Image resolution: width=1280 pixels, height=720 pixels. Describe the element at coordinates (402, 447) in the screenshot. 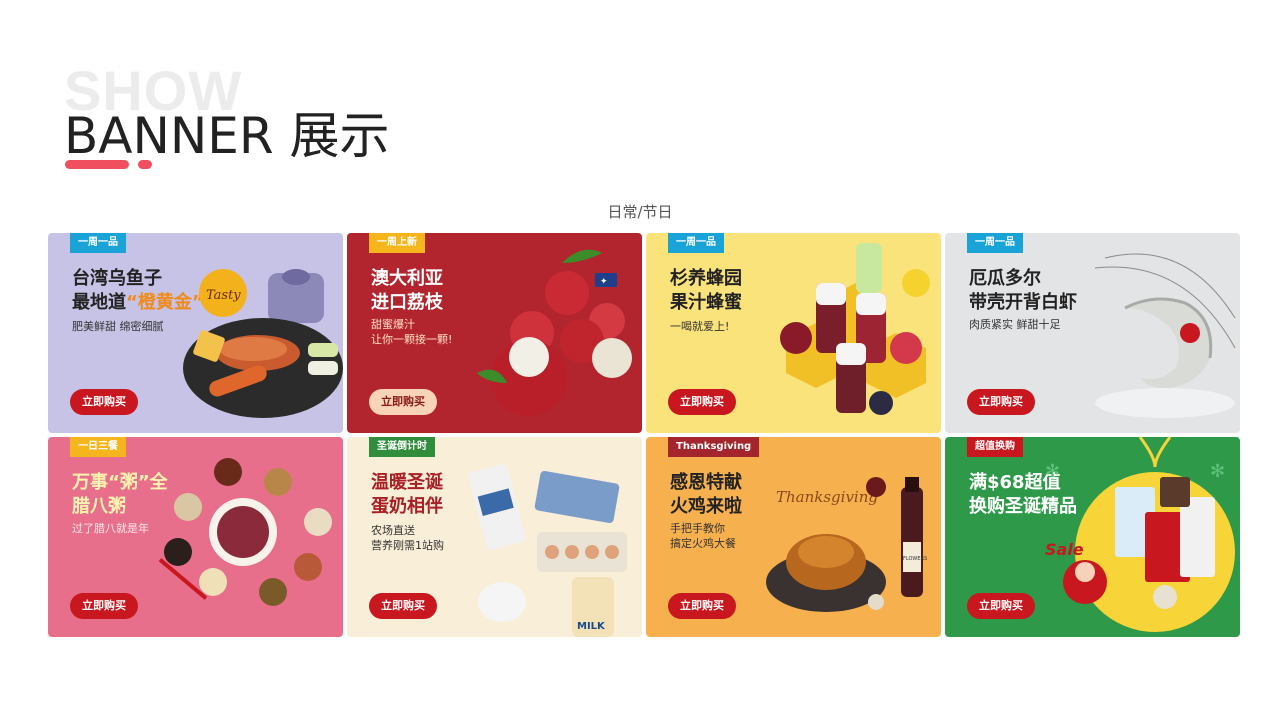

I see `card-tag: 圣诞倒计时` at that location.